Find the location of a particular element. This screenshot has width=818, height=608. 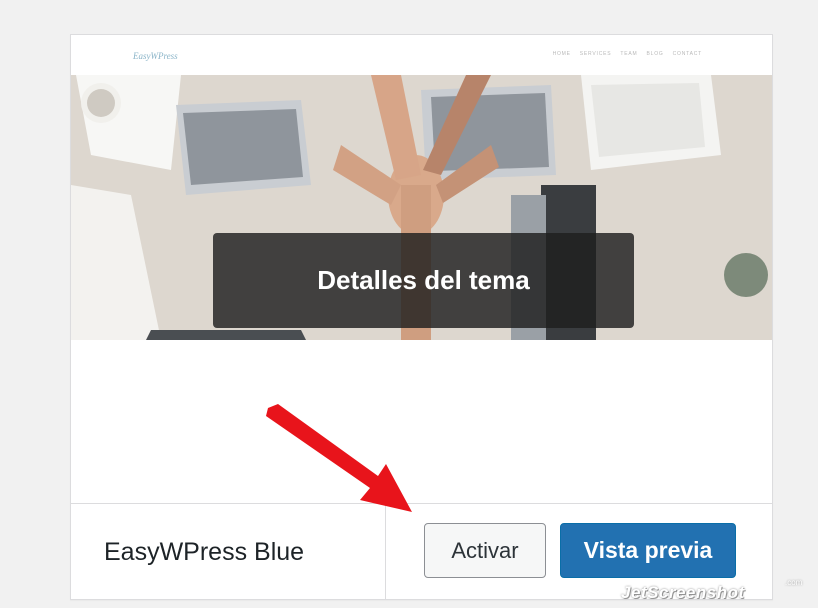

watermark-text: JetScreenshot is located at coordinates (683, 592).